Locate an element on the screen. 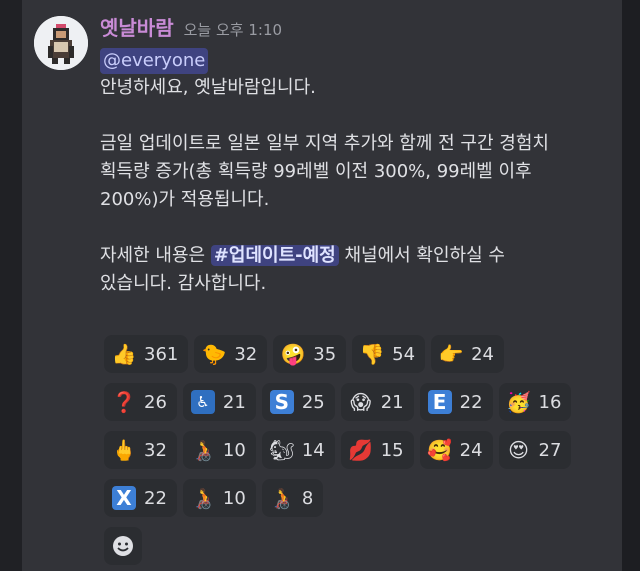 Image resolution: width=640 pixels, height=571 pixels. timestamp: 오늘 오후 1:10 is located at coordinates (233, 29).